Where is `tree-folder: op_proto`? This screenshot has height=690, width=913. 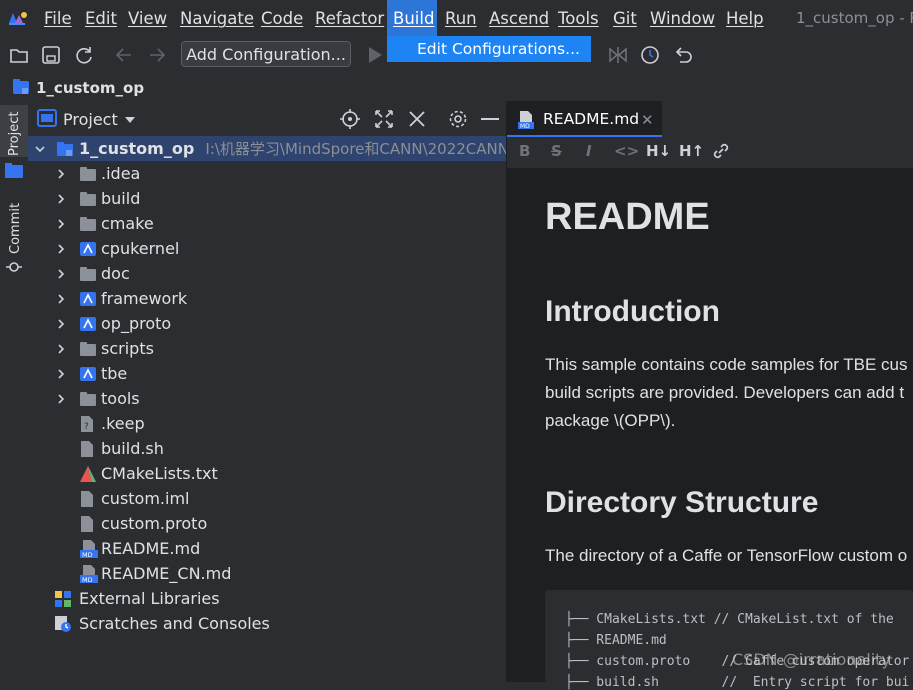
tree-folder: op_proto is located at coordinates (136, 323).